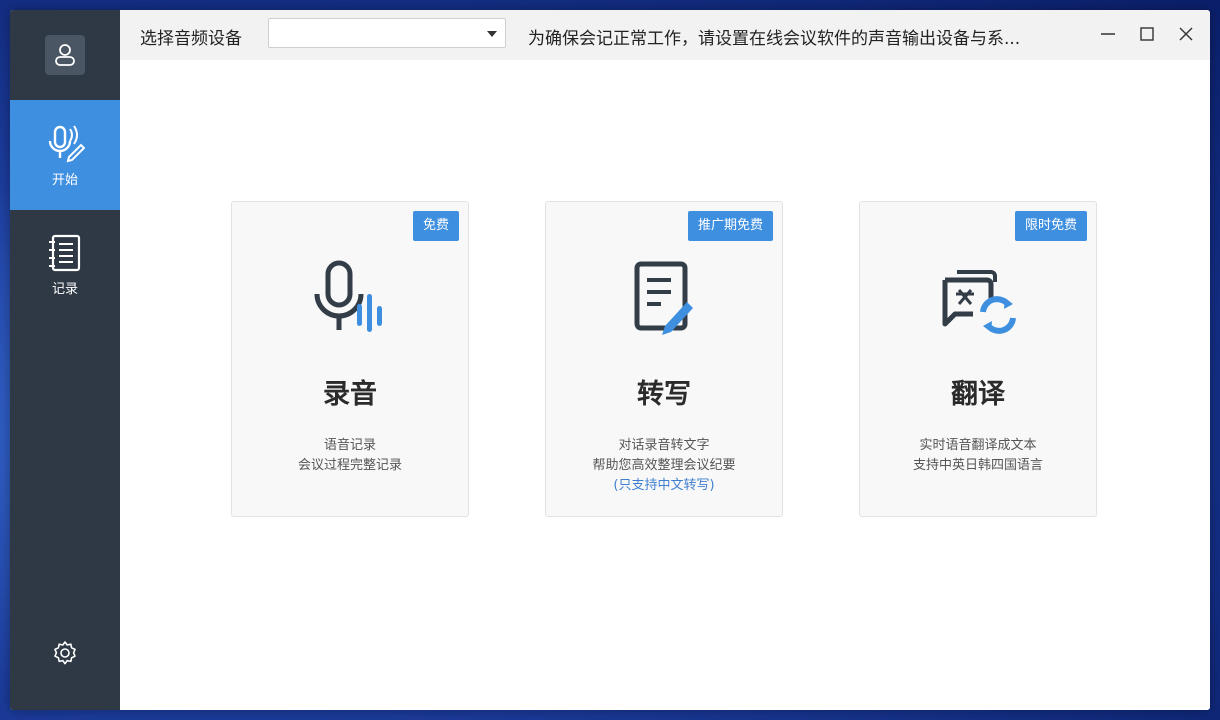  I want to click on record-card: 免费 录音 语音记录 会议过程完整记录, so click(350, 359).